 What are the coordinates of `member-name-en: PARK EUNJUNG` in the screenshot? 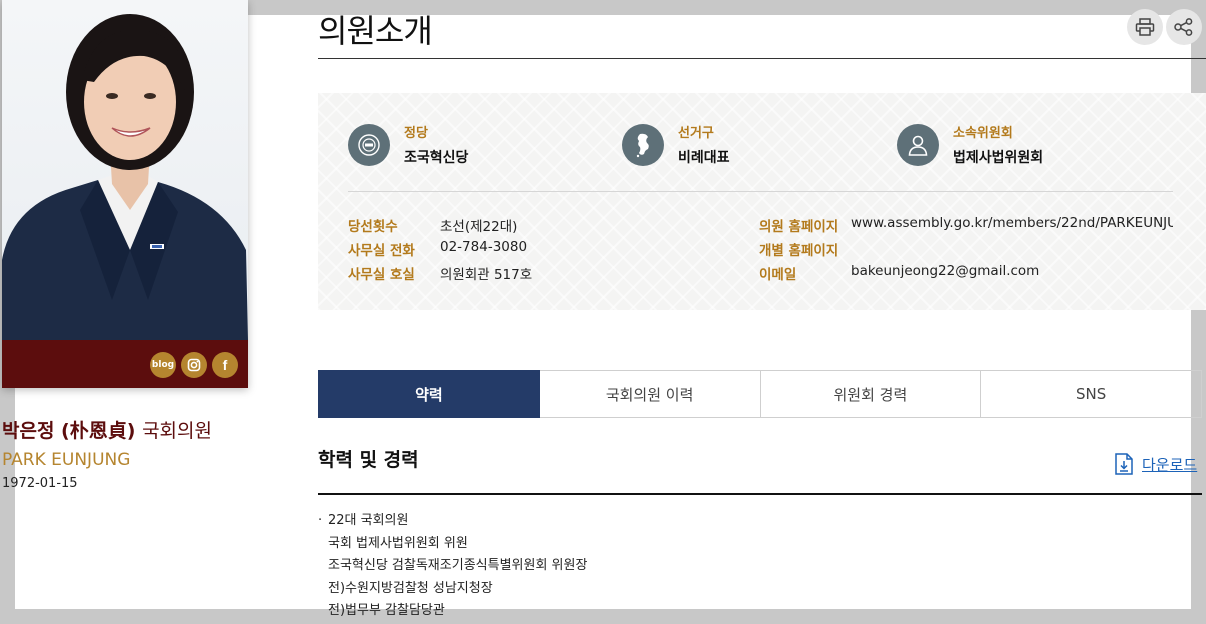 It's located at (66, 460).